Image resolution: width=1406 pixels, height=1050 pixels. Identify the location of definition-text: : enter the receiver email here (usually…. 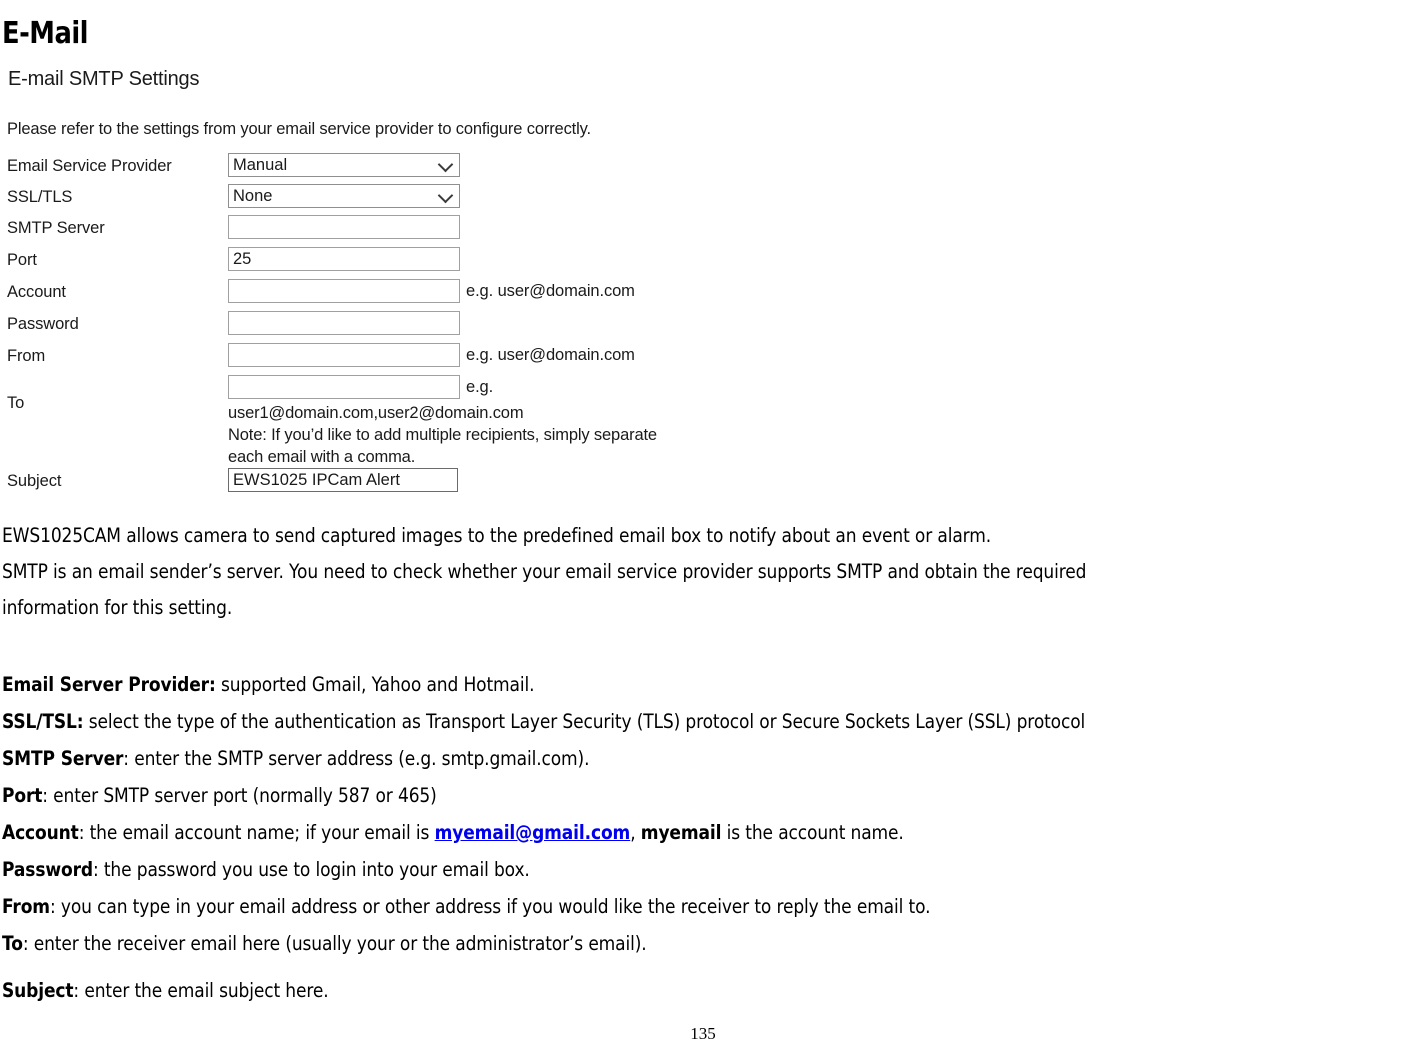
(334, 943).